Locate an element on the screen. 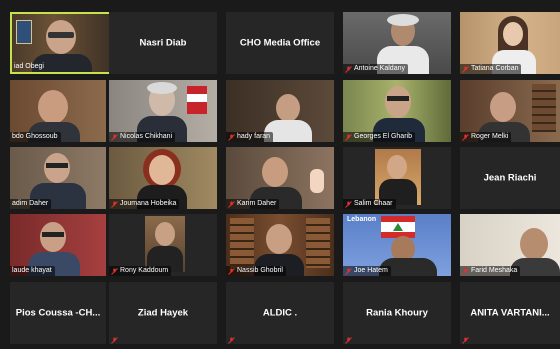 This screenshot has height=349, width=560. participant-tile: Tatiana Corban is located at coordinates (510, 43).